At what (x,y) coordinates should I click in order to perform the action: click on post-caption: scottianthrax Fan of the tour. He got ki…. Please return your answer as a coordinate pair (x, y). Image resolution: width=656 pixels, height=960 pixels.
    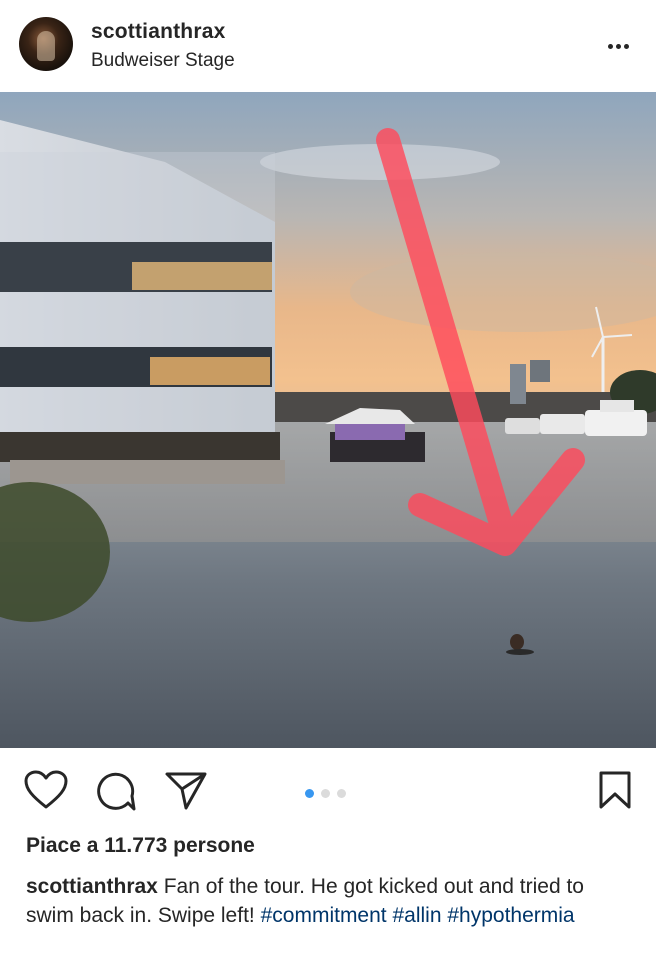
    Looking at the image, I should click on (331, 901).